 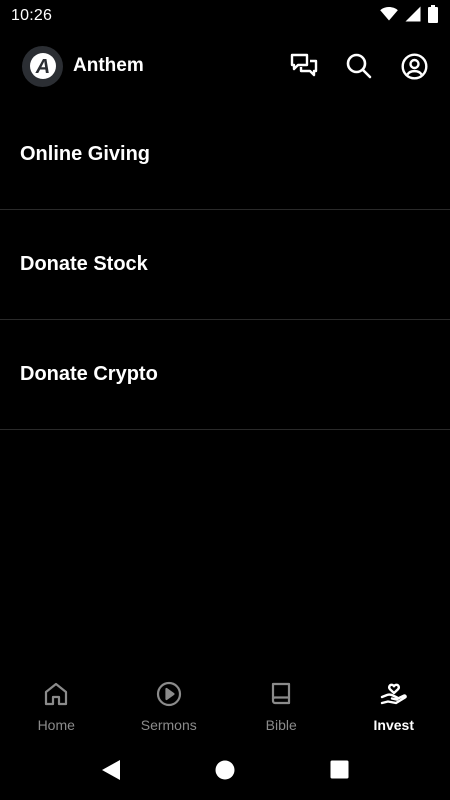 I want to click on app-title: Anthem, so click(x=108, y=65).